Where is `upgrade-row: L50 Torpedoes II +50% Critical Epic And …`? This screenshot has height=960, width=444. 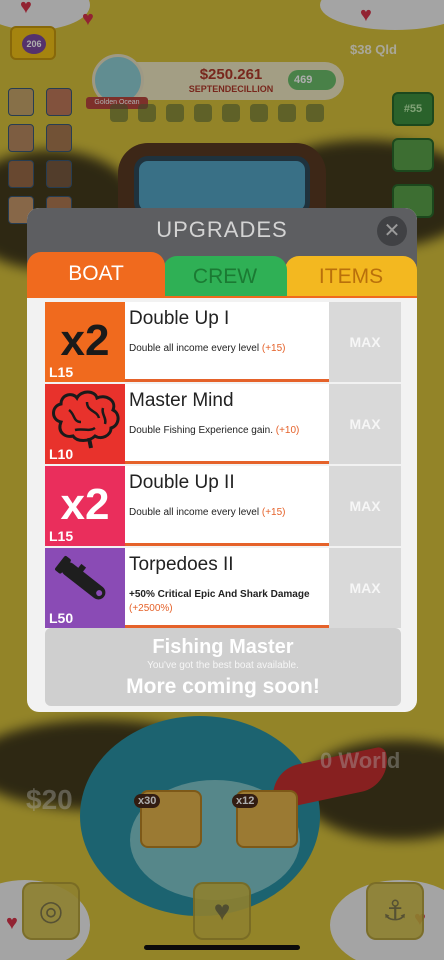 upgrade-row: L50 Torpedoes II +50% Critical Epic And … is located at coordinates (223, 588).